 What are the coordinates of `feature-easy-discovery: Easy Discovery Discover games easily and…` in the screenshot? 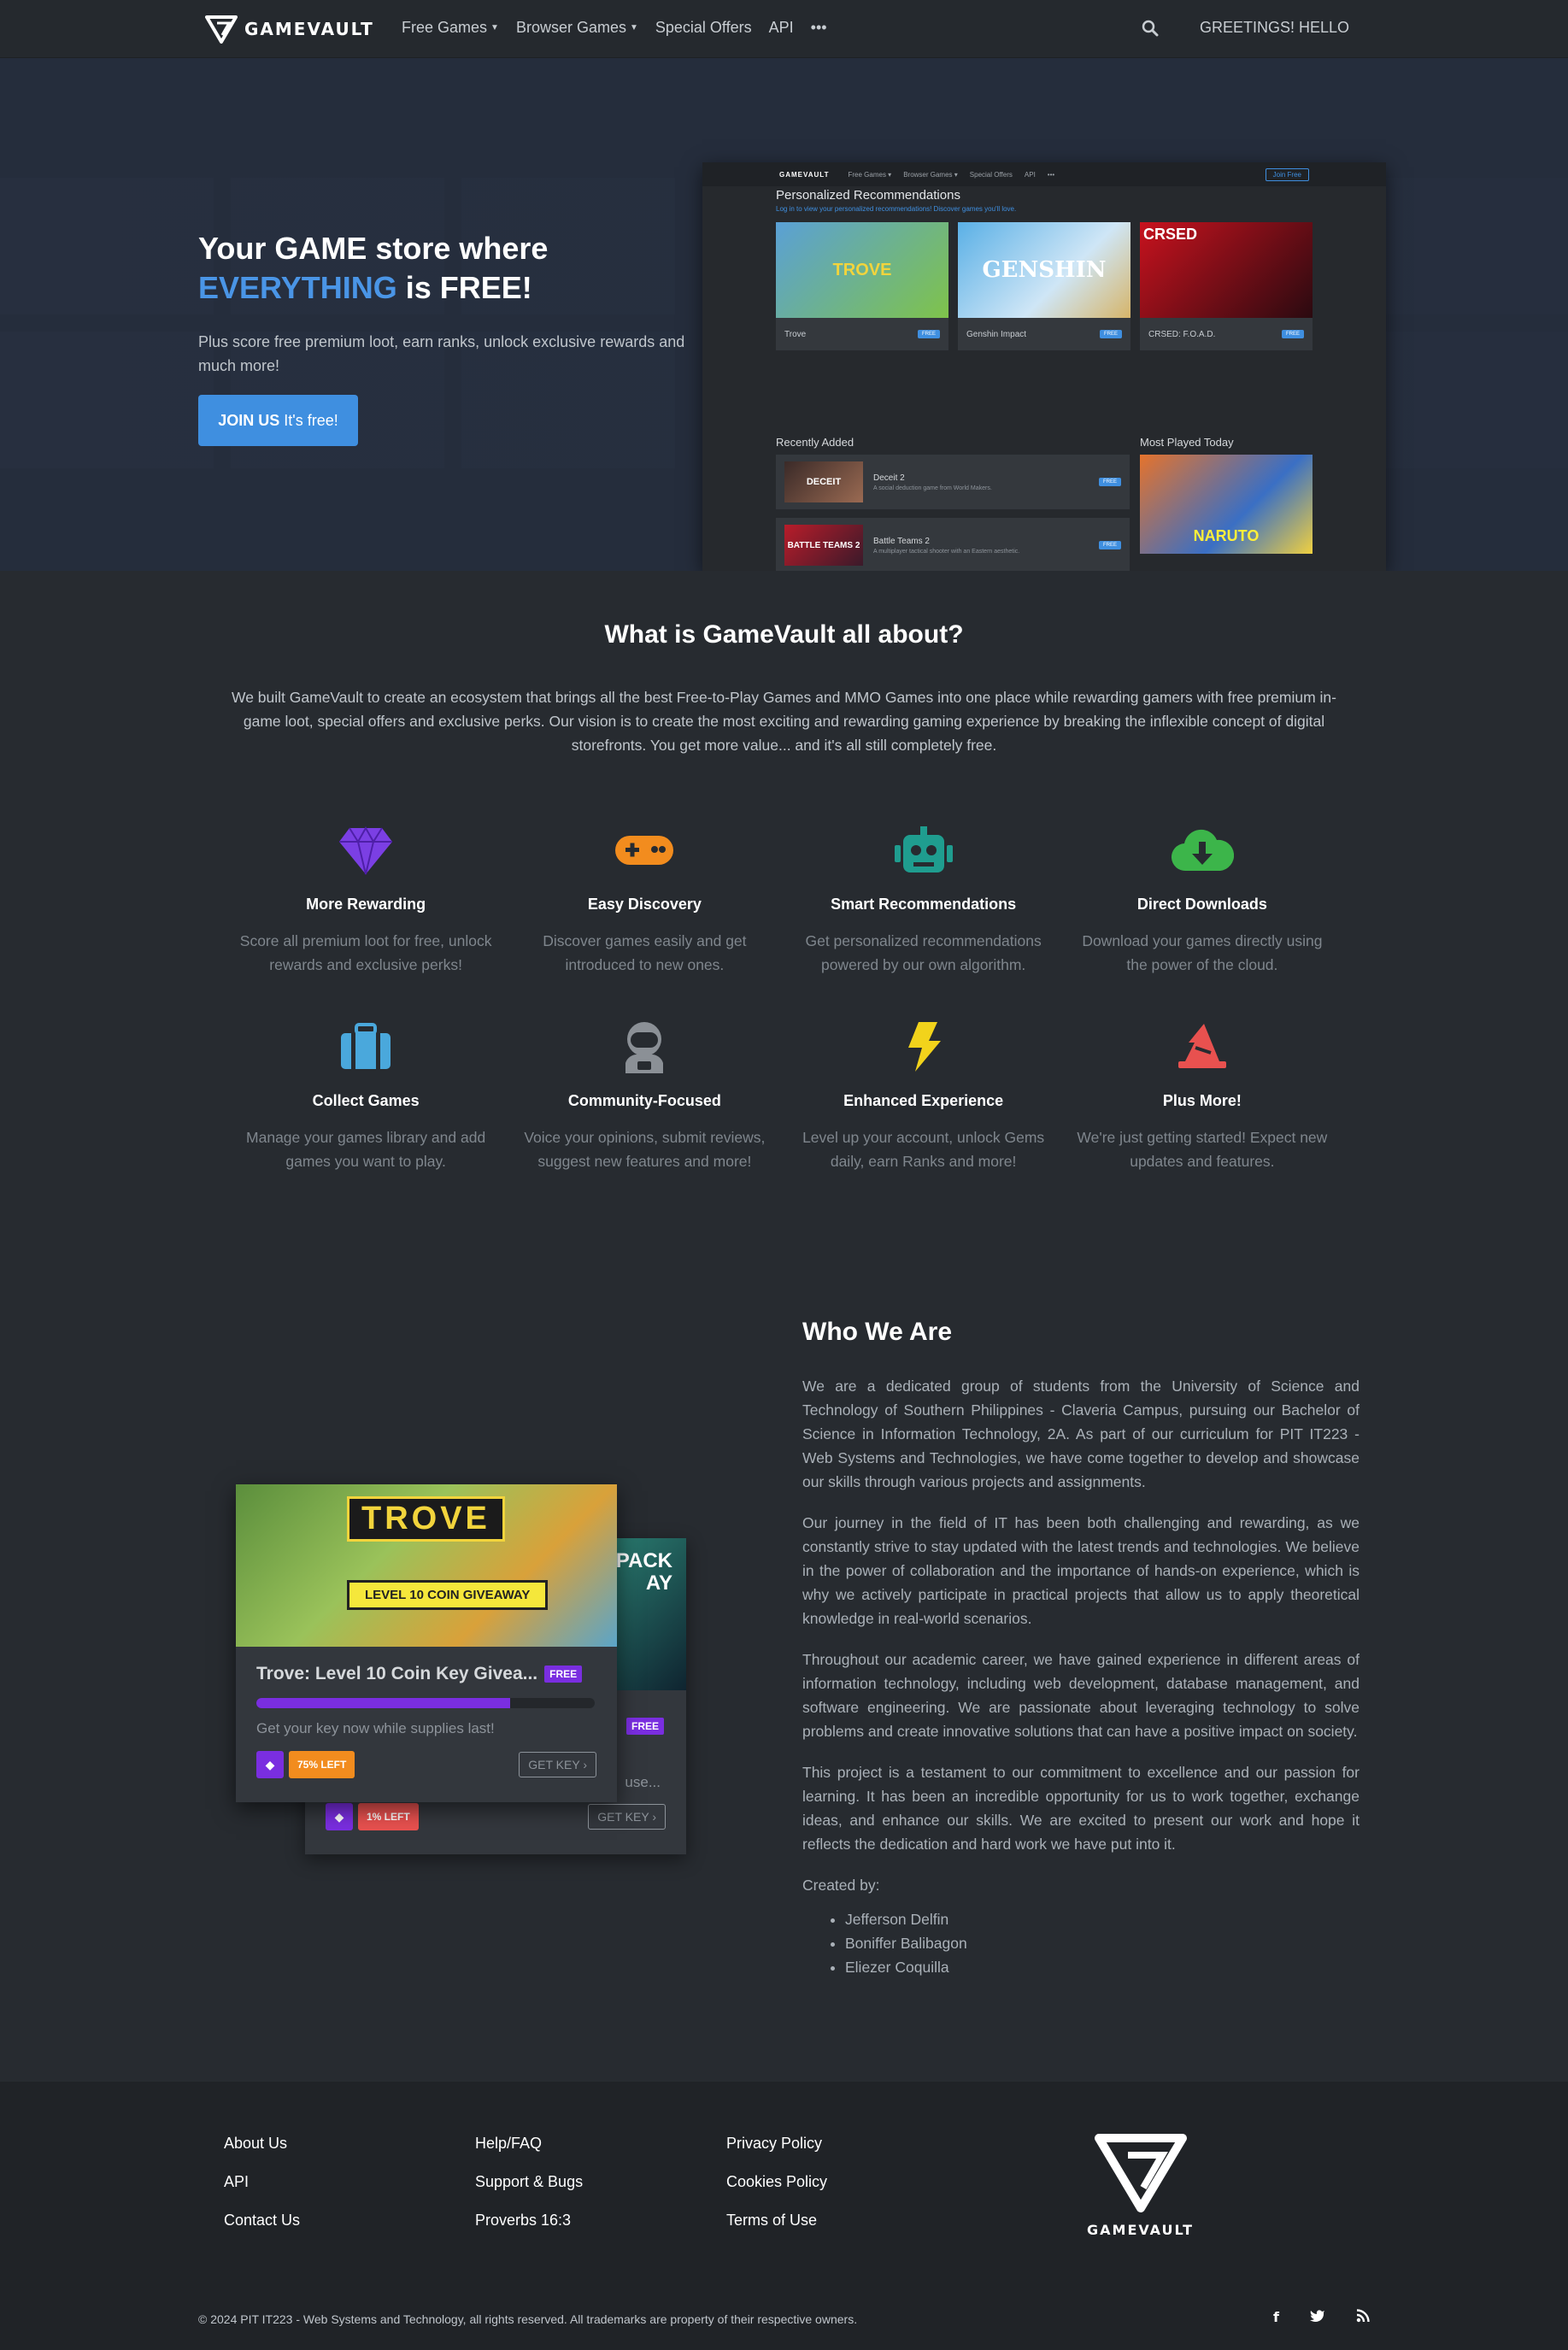 It's located at (644, 902).